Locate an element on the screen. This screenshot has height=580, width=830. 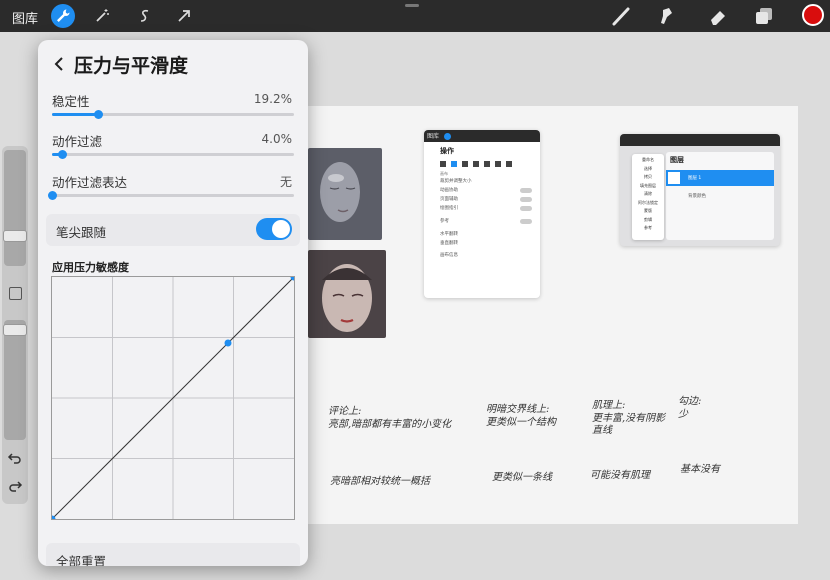
mini-menu-item: 清除 is located at coordinates (648, 193).